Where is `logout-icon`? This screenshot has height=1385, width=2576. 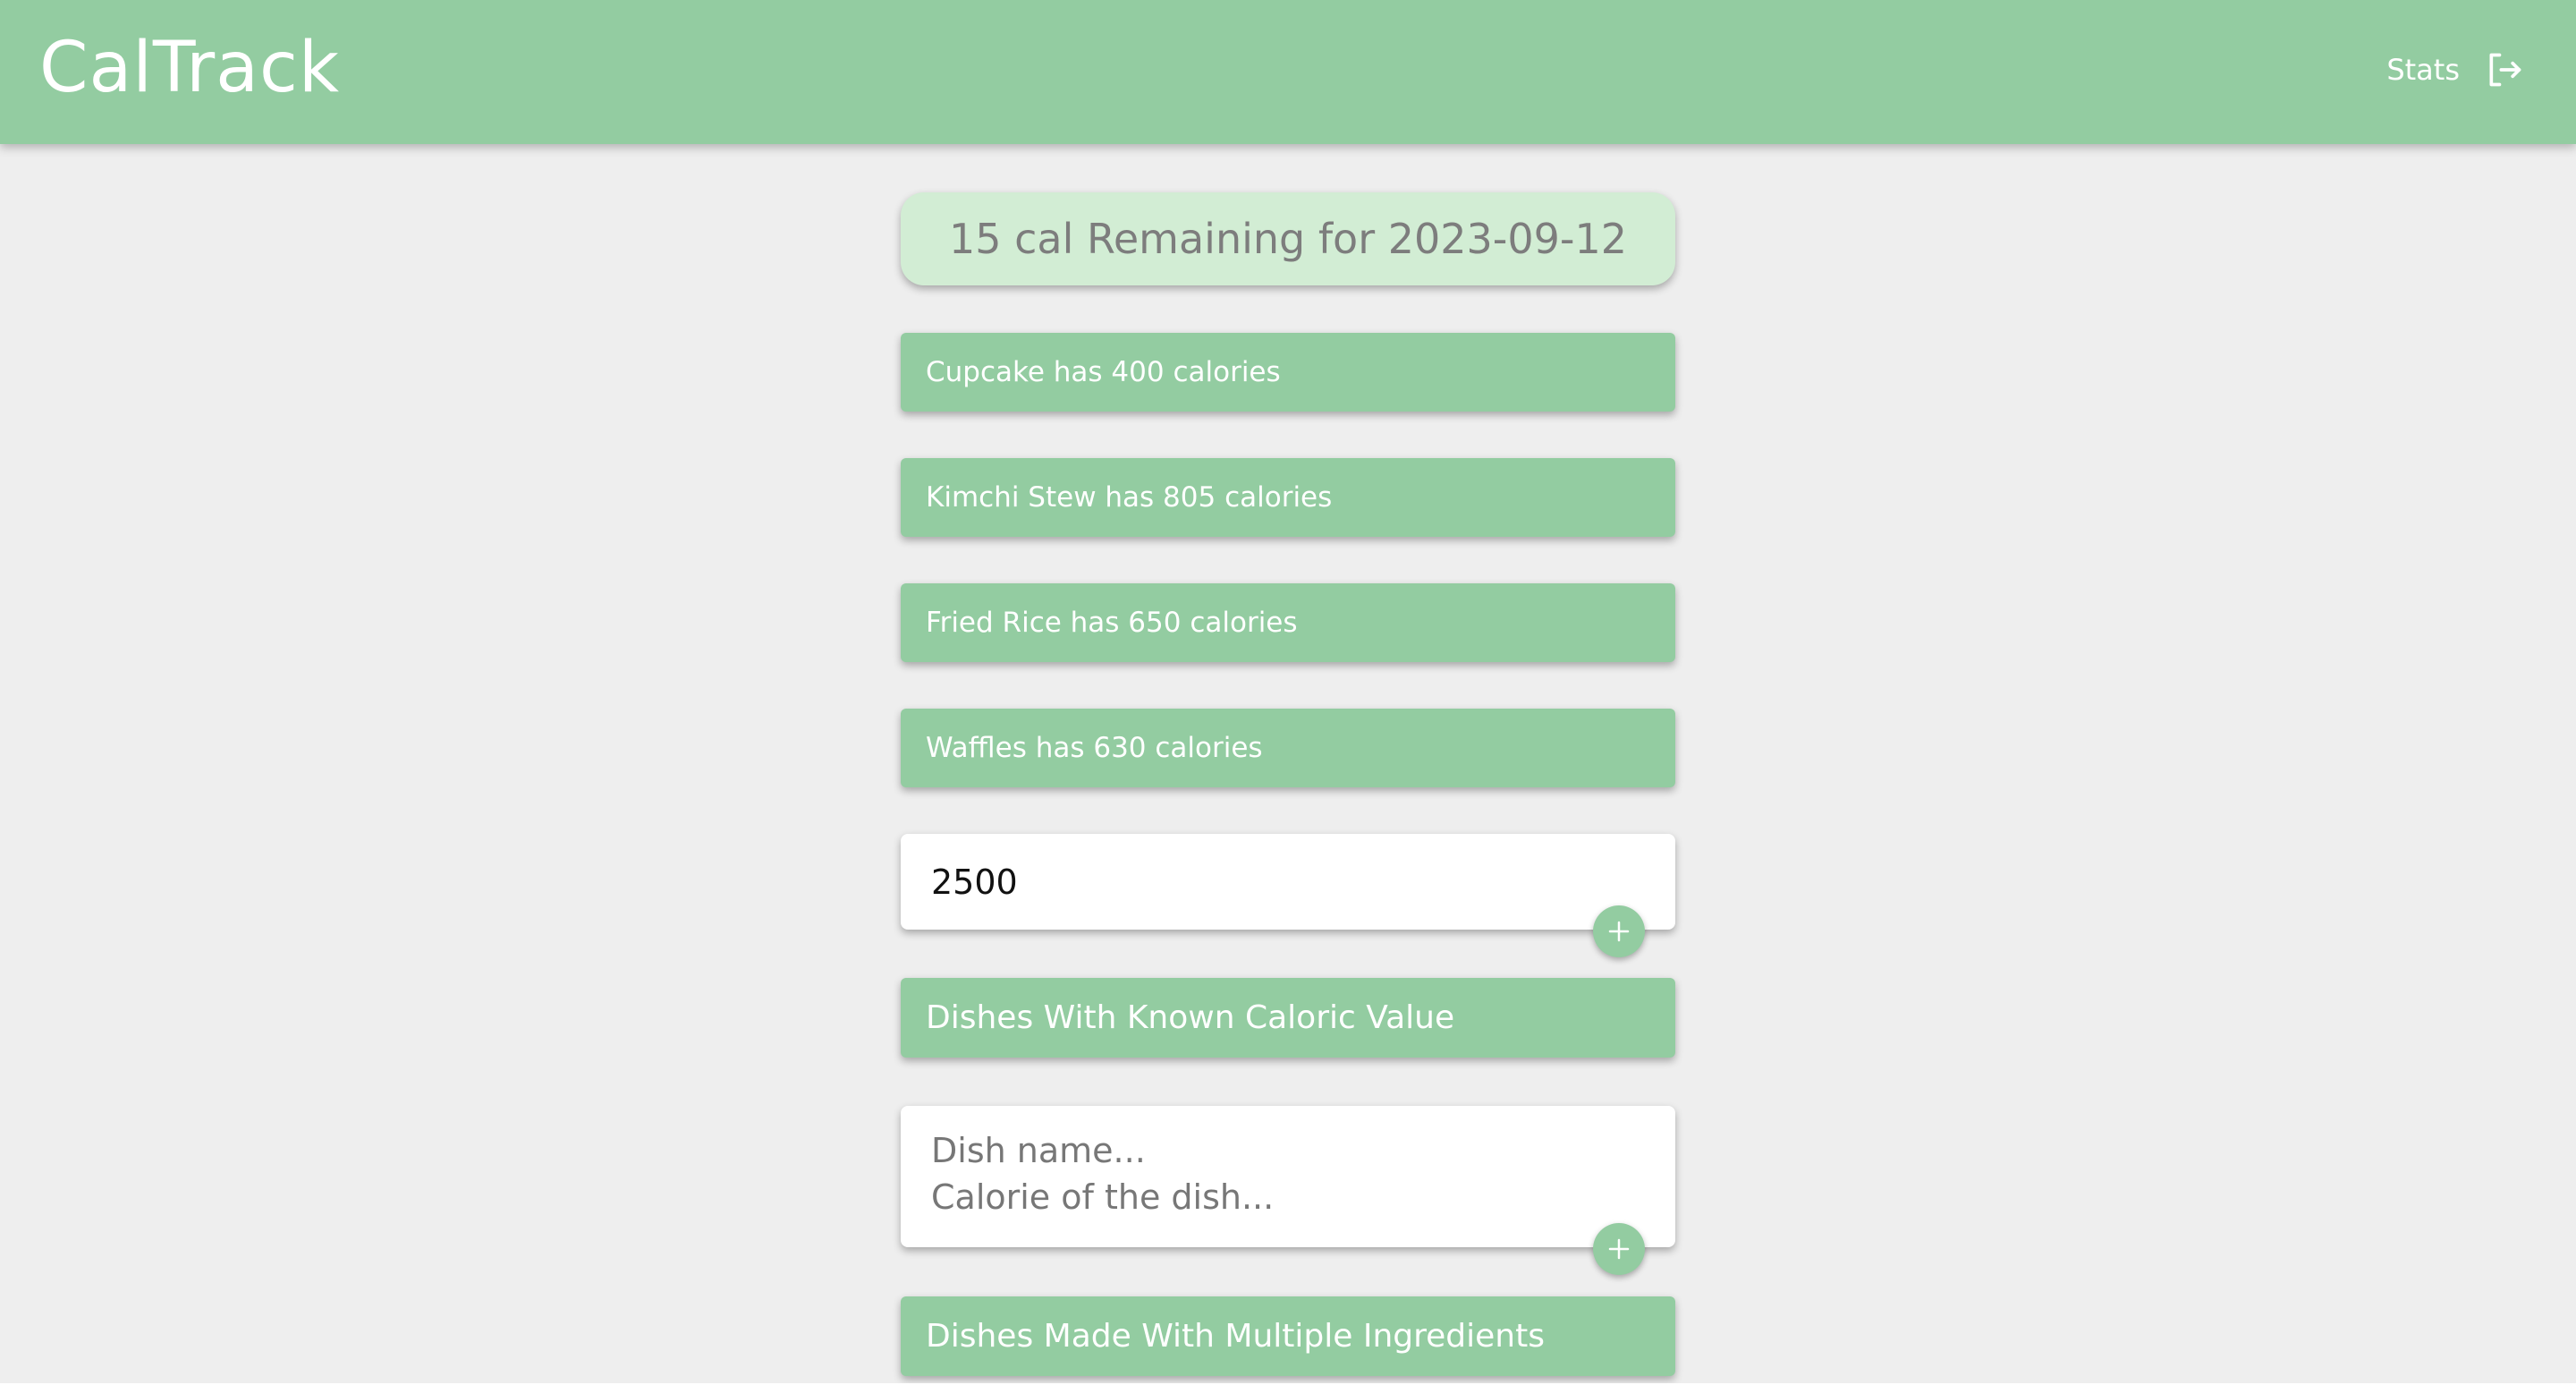 logout-icon is located at coordinates (2504, 69).